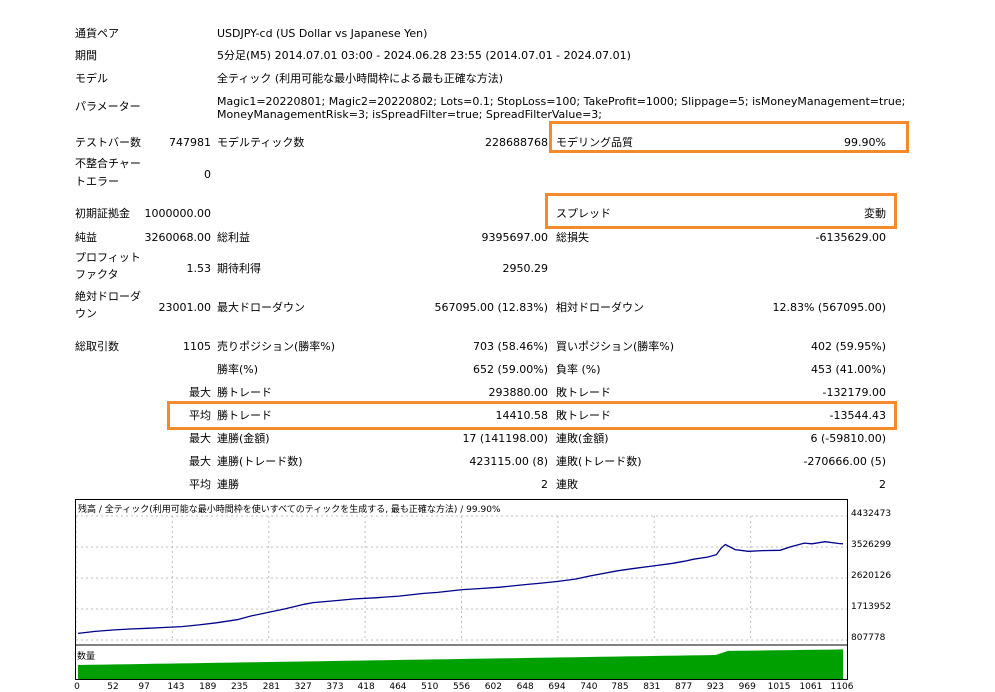  Describe the element at coordinates (842, 687) in the screenshot. I see `x-tick-label: 1106` at that location.